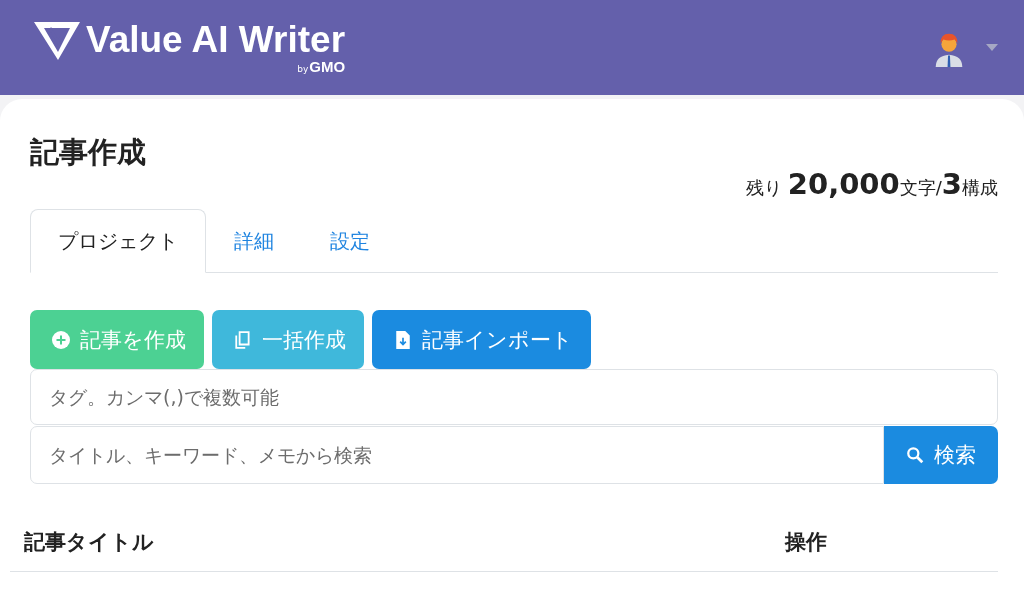 The height and width of the screenshot is (612, 1024). I want to click on search-button: 検索, so click(941, 455).